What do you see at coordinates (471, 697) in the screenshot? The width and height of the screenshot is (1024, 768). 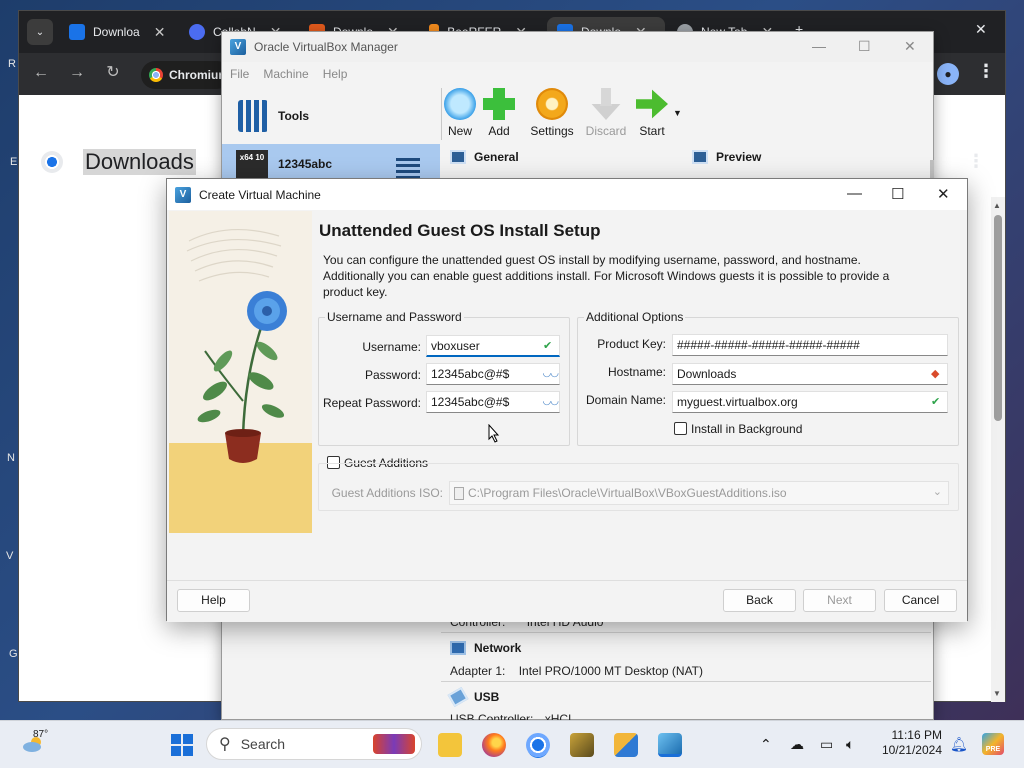 I see `usb-section-header: USB` at bounding box center [471, 697].